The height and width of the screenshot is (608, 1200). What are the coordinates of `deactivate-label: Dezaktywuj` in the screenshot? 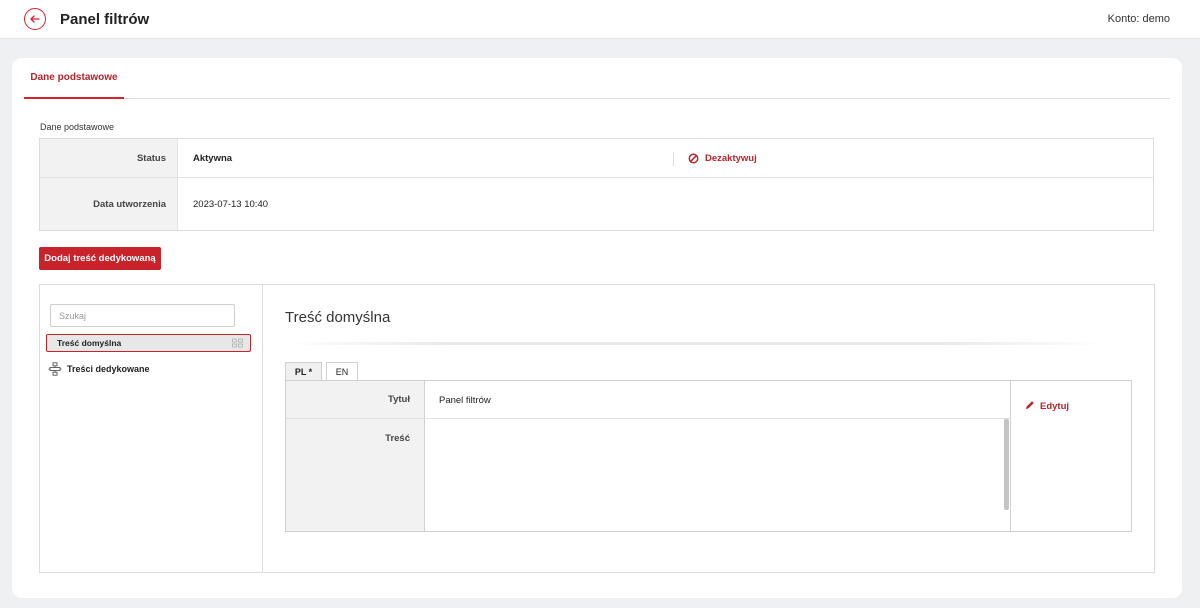 It's located at (731, 158).